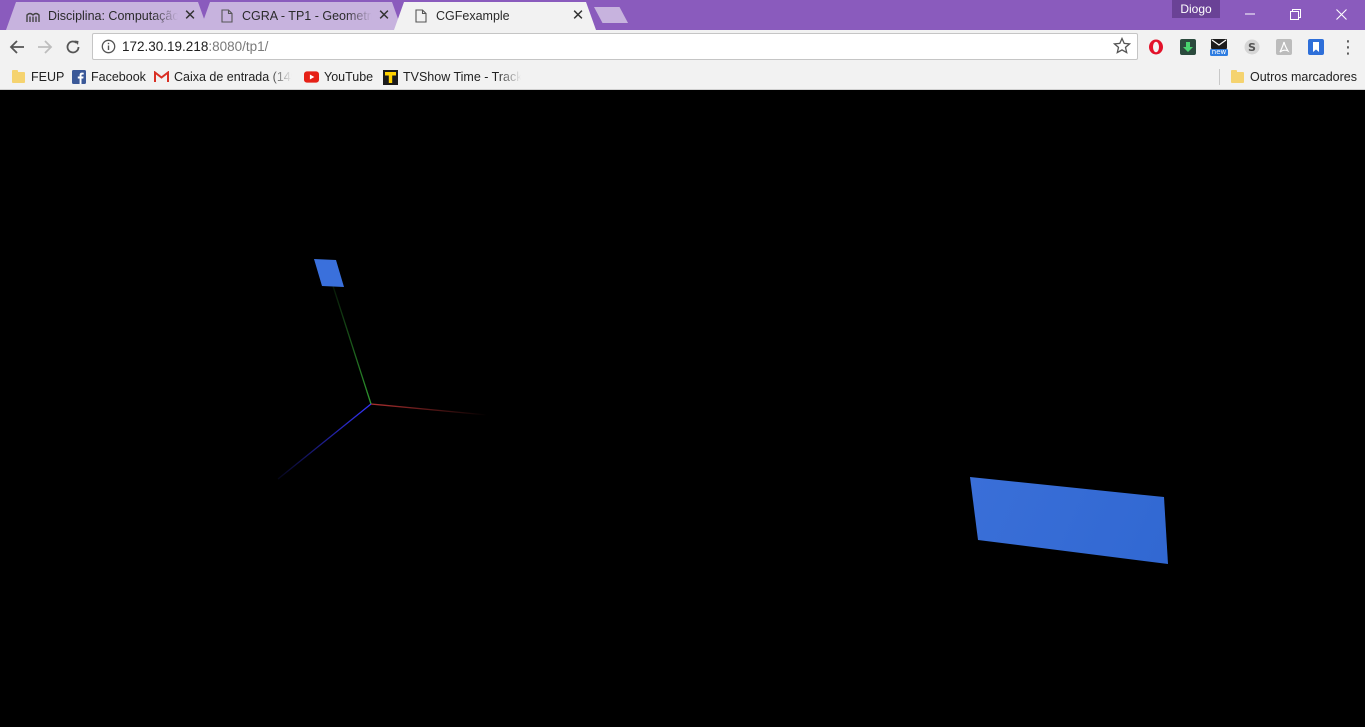  What do you see at coordinates (1156, 47) in the screenshot?
I see `opera-icon` at bounding box center [1156, 47].